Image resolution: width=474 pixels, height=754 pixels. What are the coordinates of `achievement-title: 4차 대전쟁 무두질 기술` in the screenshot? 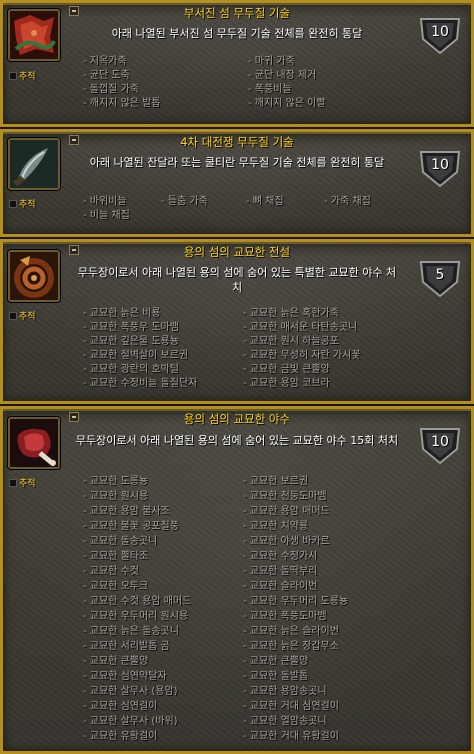 It's located at (237, 142).